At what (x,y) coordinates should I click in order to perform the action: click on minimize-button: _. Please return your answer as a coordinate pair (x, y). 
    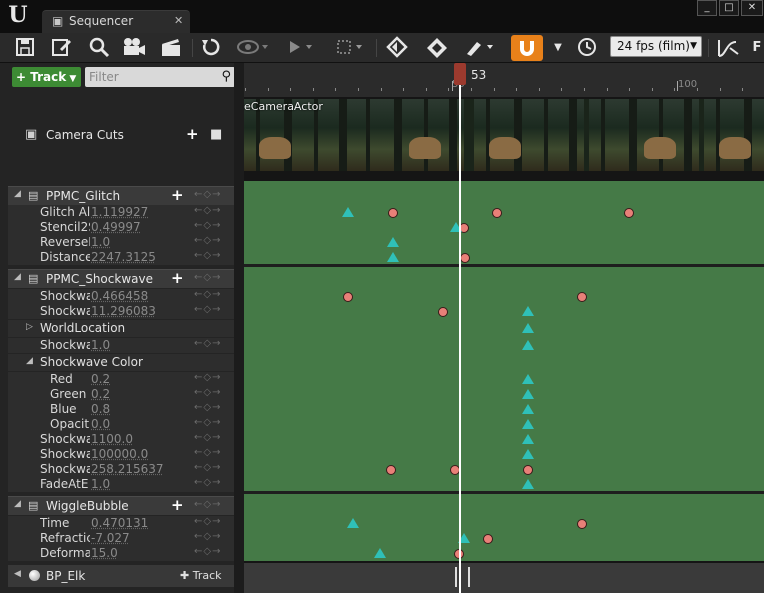
    Looking at the image, I should click on (707, 8).